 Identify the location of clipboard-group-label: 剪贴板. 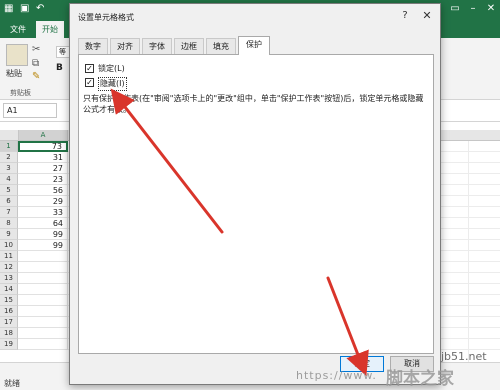
(20, 93).